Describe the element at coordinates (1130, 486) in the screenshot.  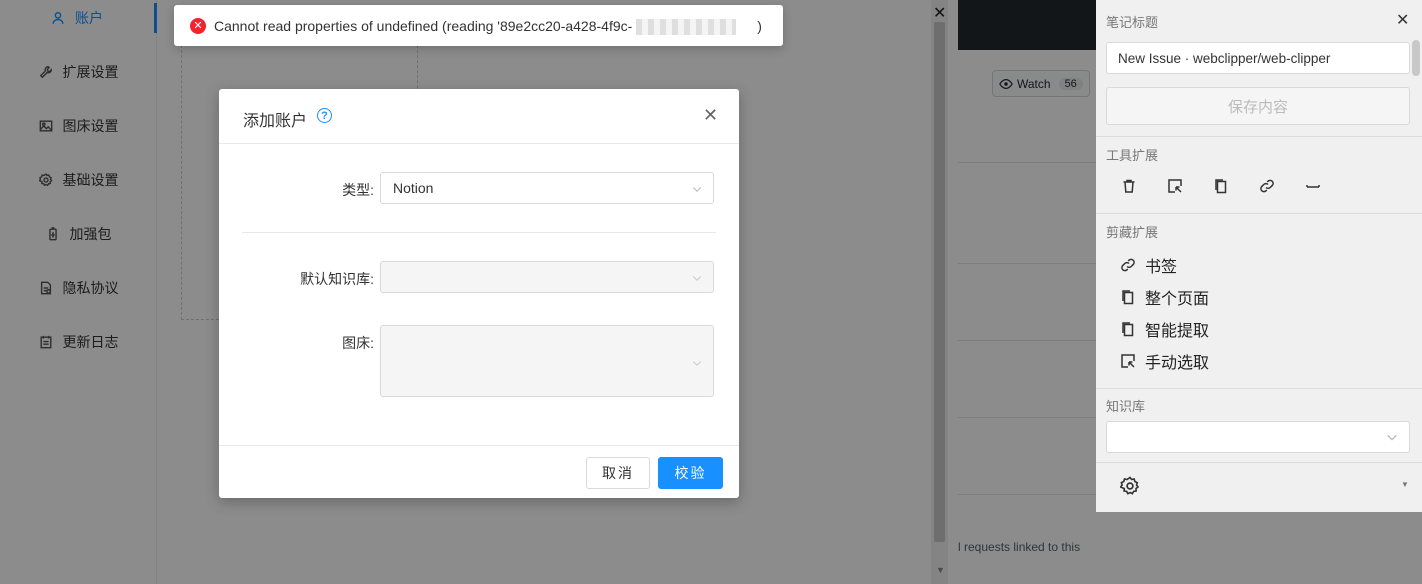
I see `gear-icon` at that location.